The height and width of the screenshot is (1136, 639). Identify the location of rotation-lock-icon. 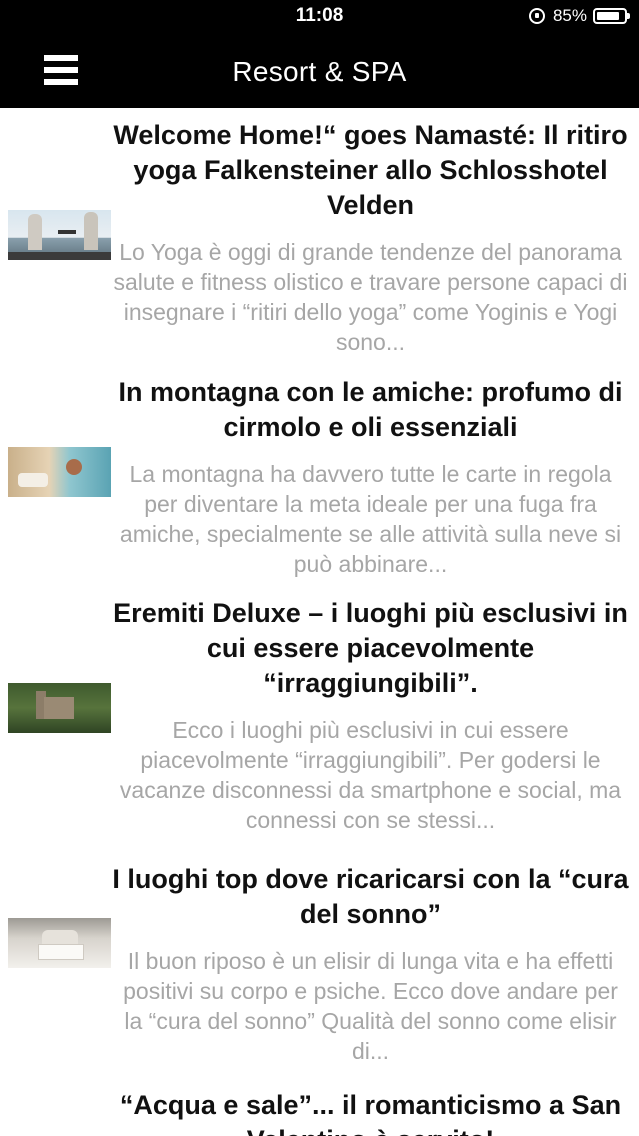
(536, 16).